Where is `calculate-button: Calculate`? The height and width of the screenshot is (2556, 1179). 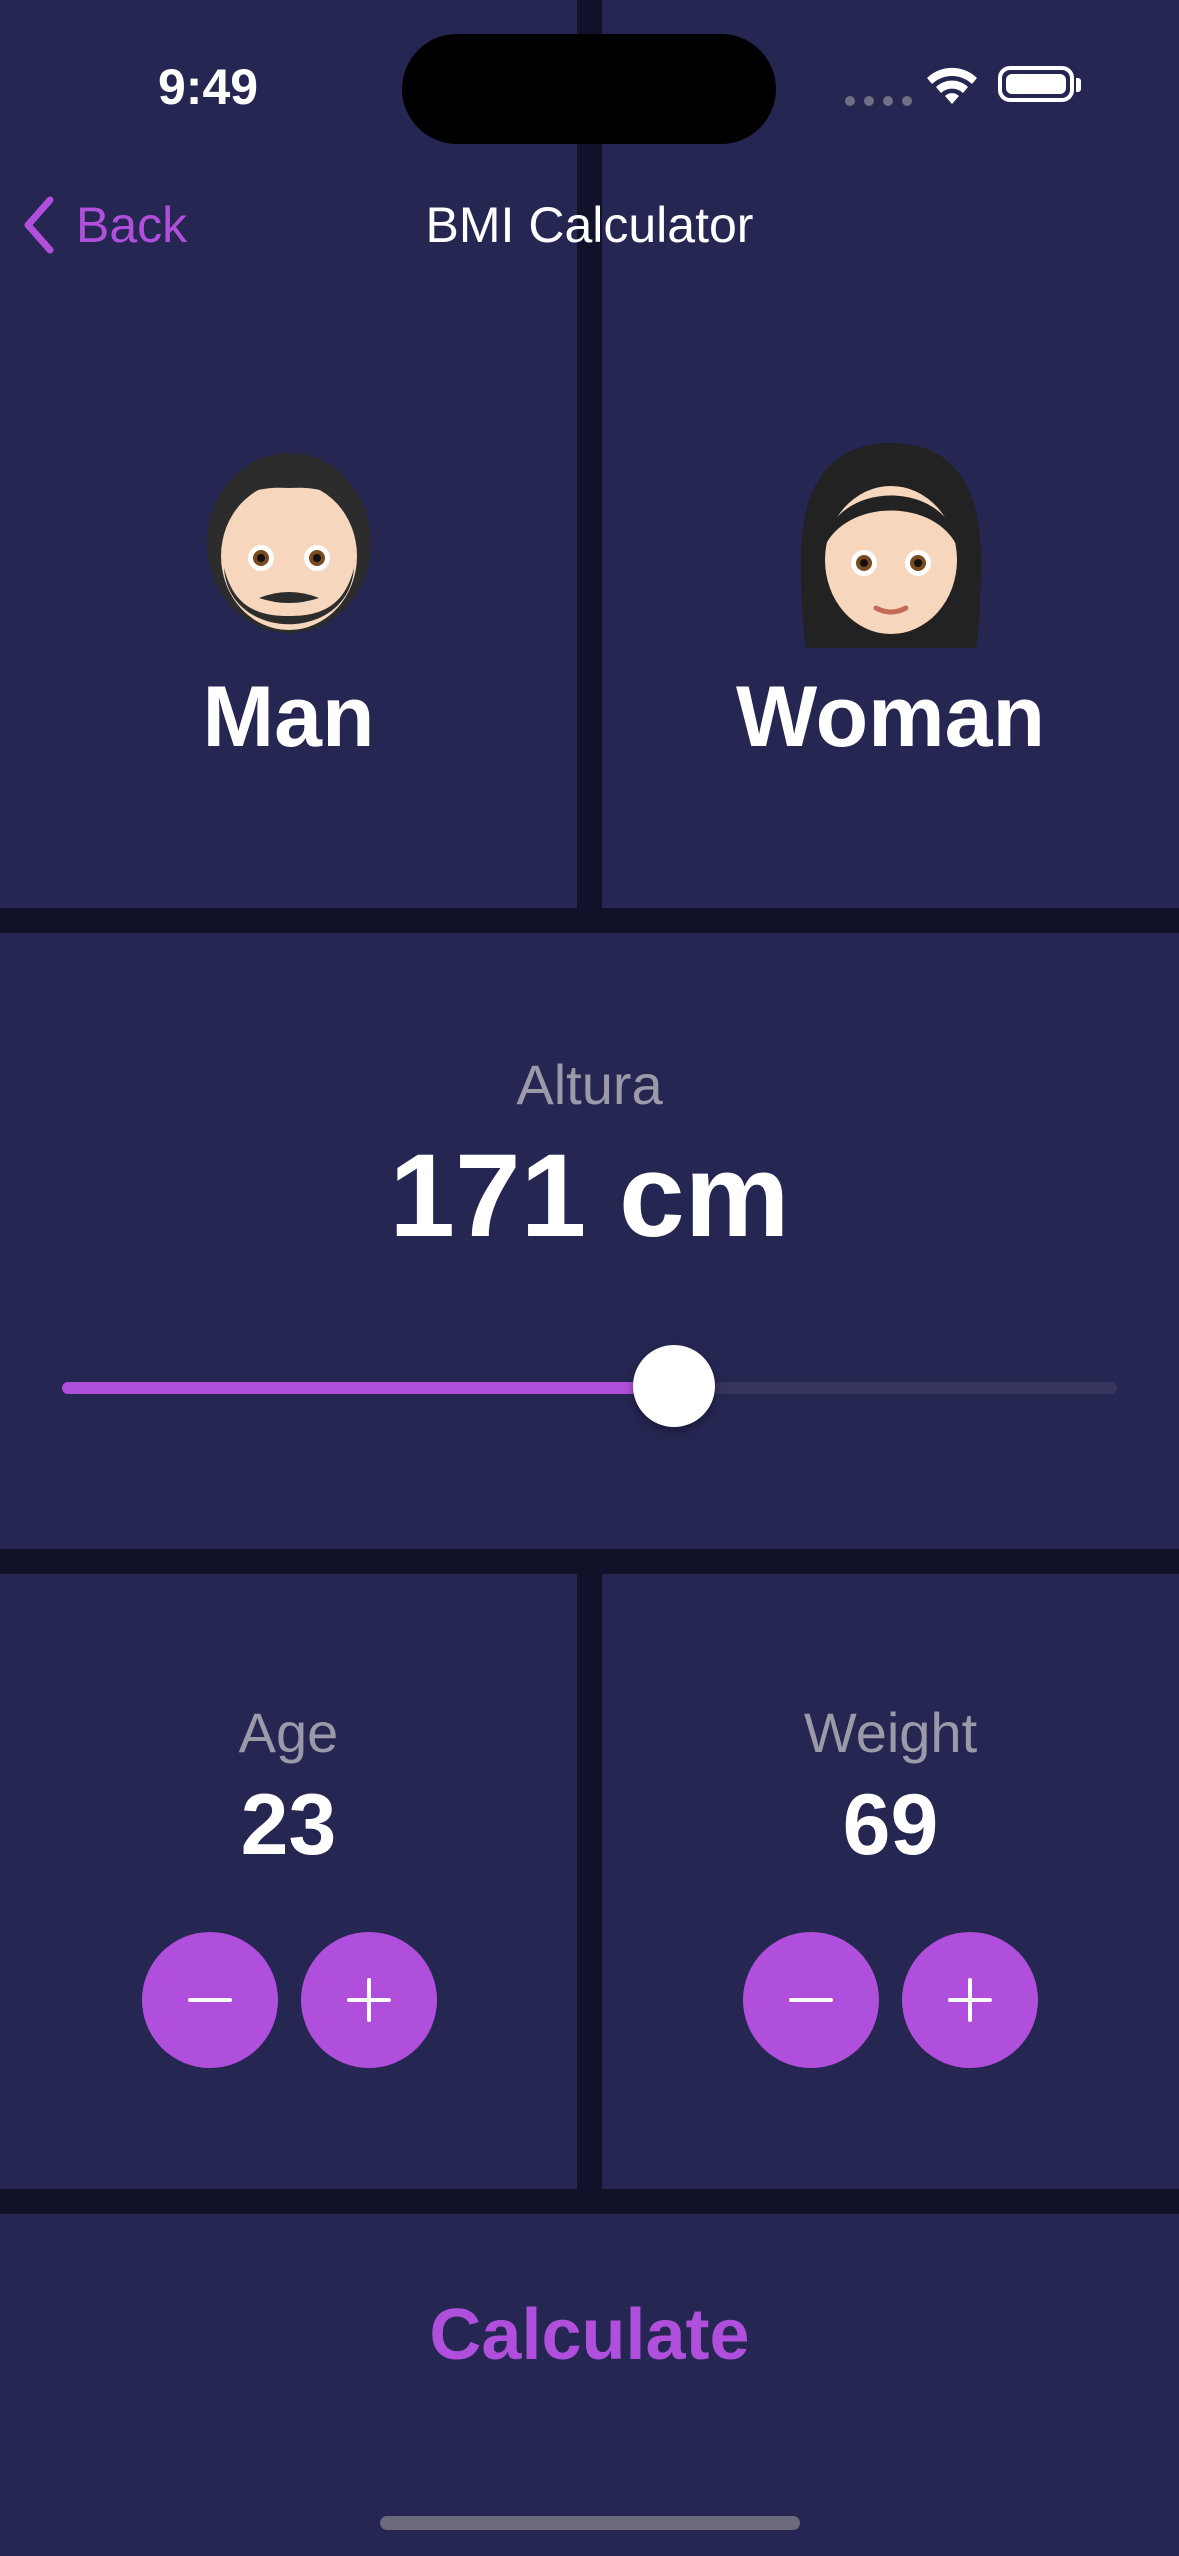 calculate-button: Calculate is located at coordinates (589, 2335).